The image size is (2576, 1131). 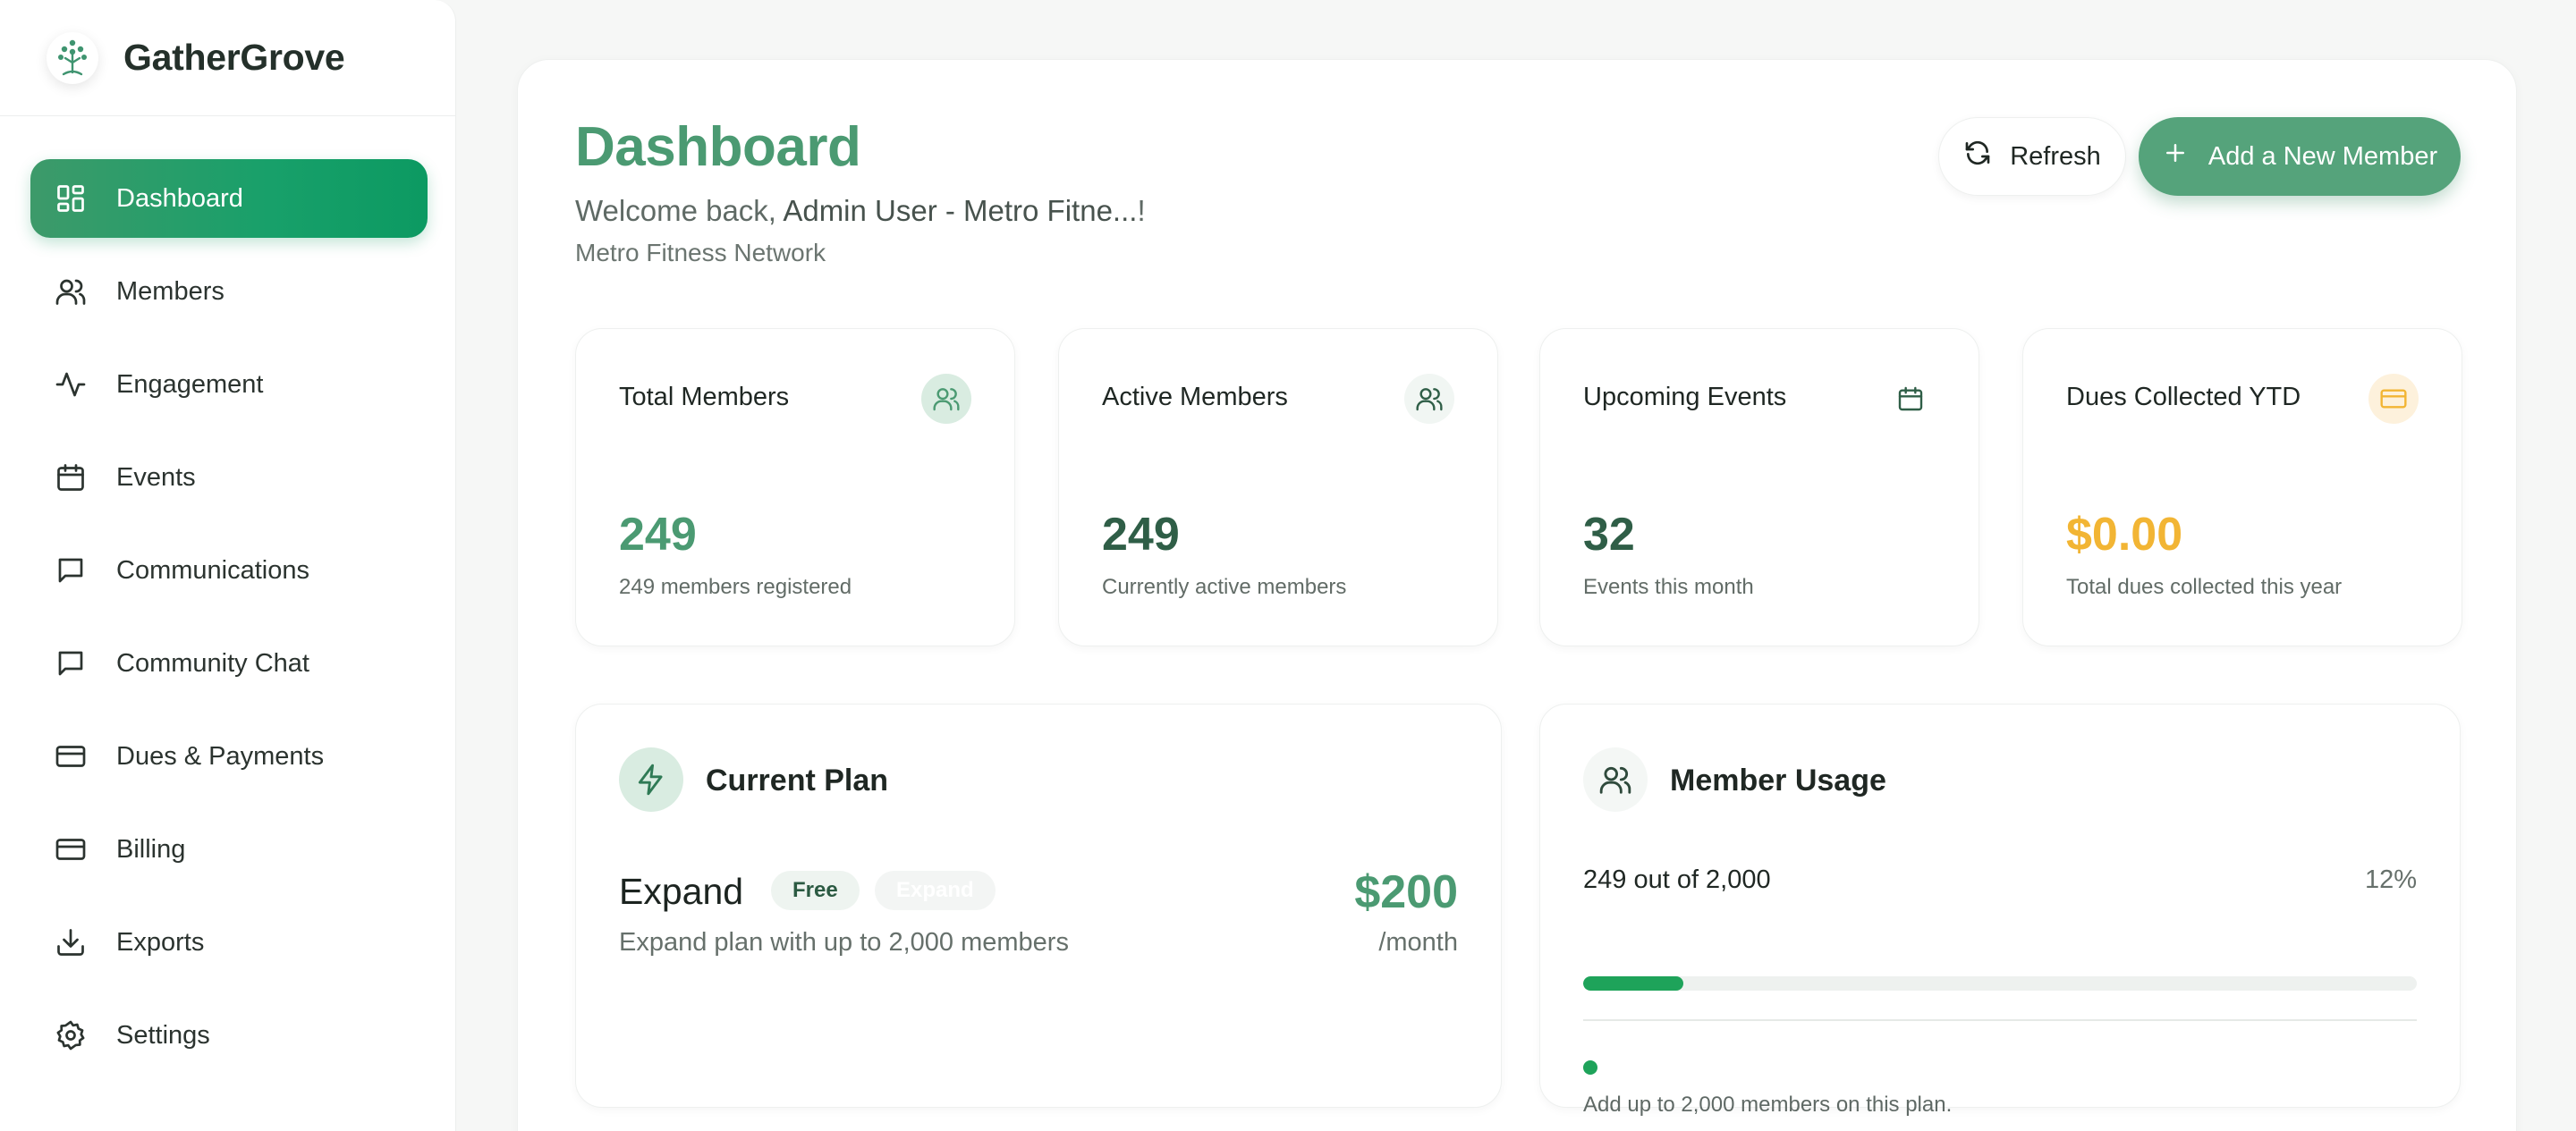 I want to click on stat-description: Currently active members, so click(x=1224, y=587).